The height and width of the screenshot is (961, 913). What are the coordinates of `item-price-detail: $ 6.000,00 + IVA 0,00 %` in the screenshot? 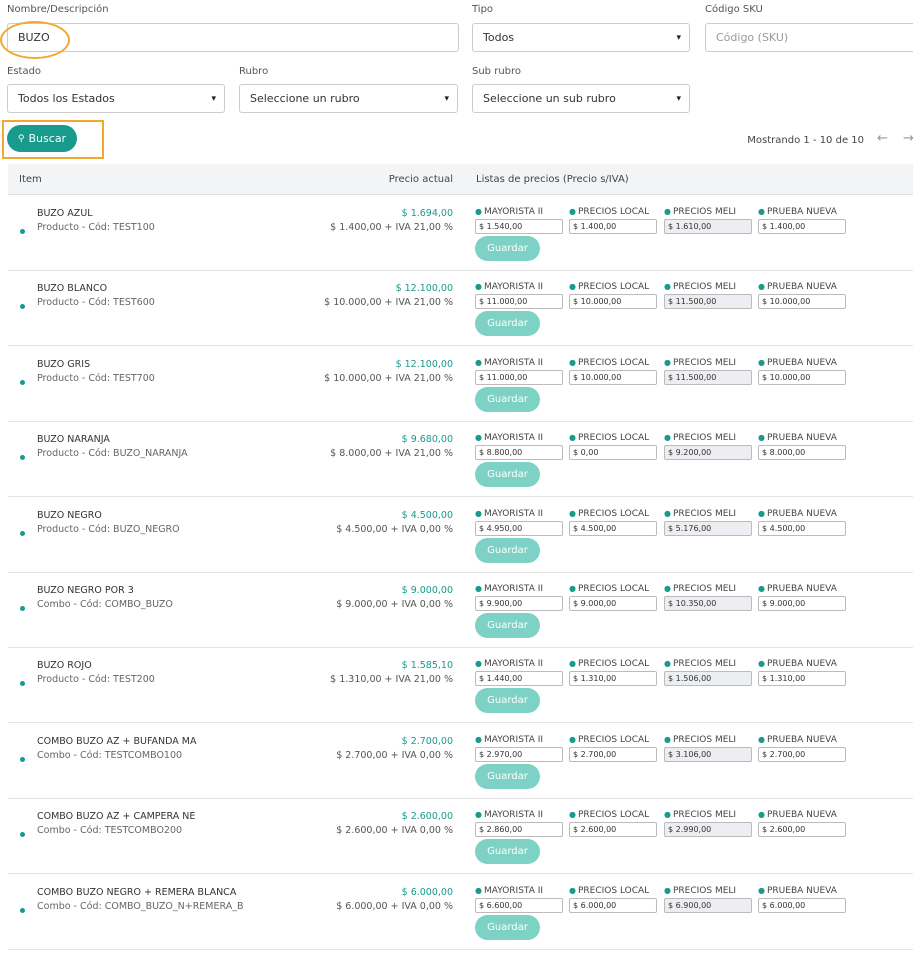 It's located at (394, 906).